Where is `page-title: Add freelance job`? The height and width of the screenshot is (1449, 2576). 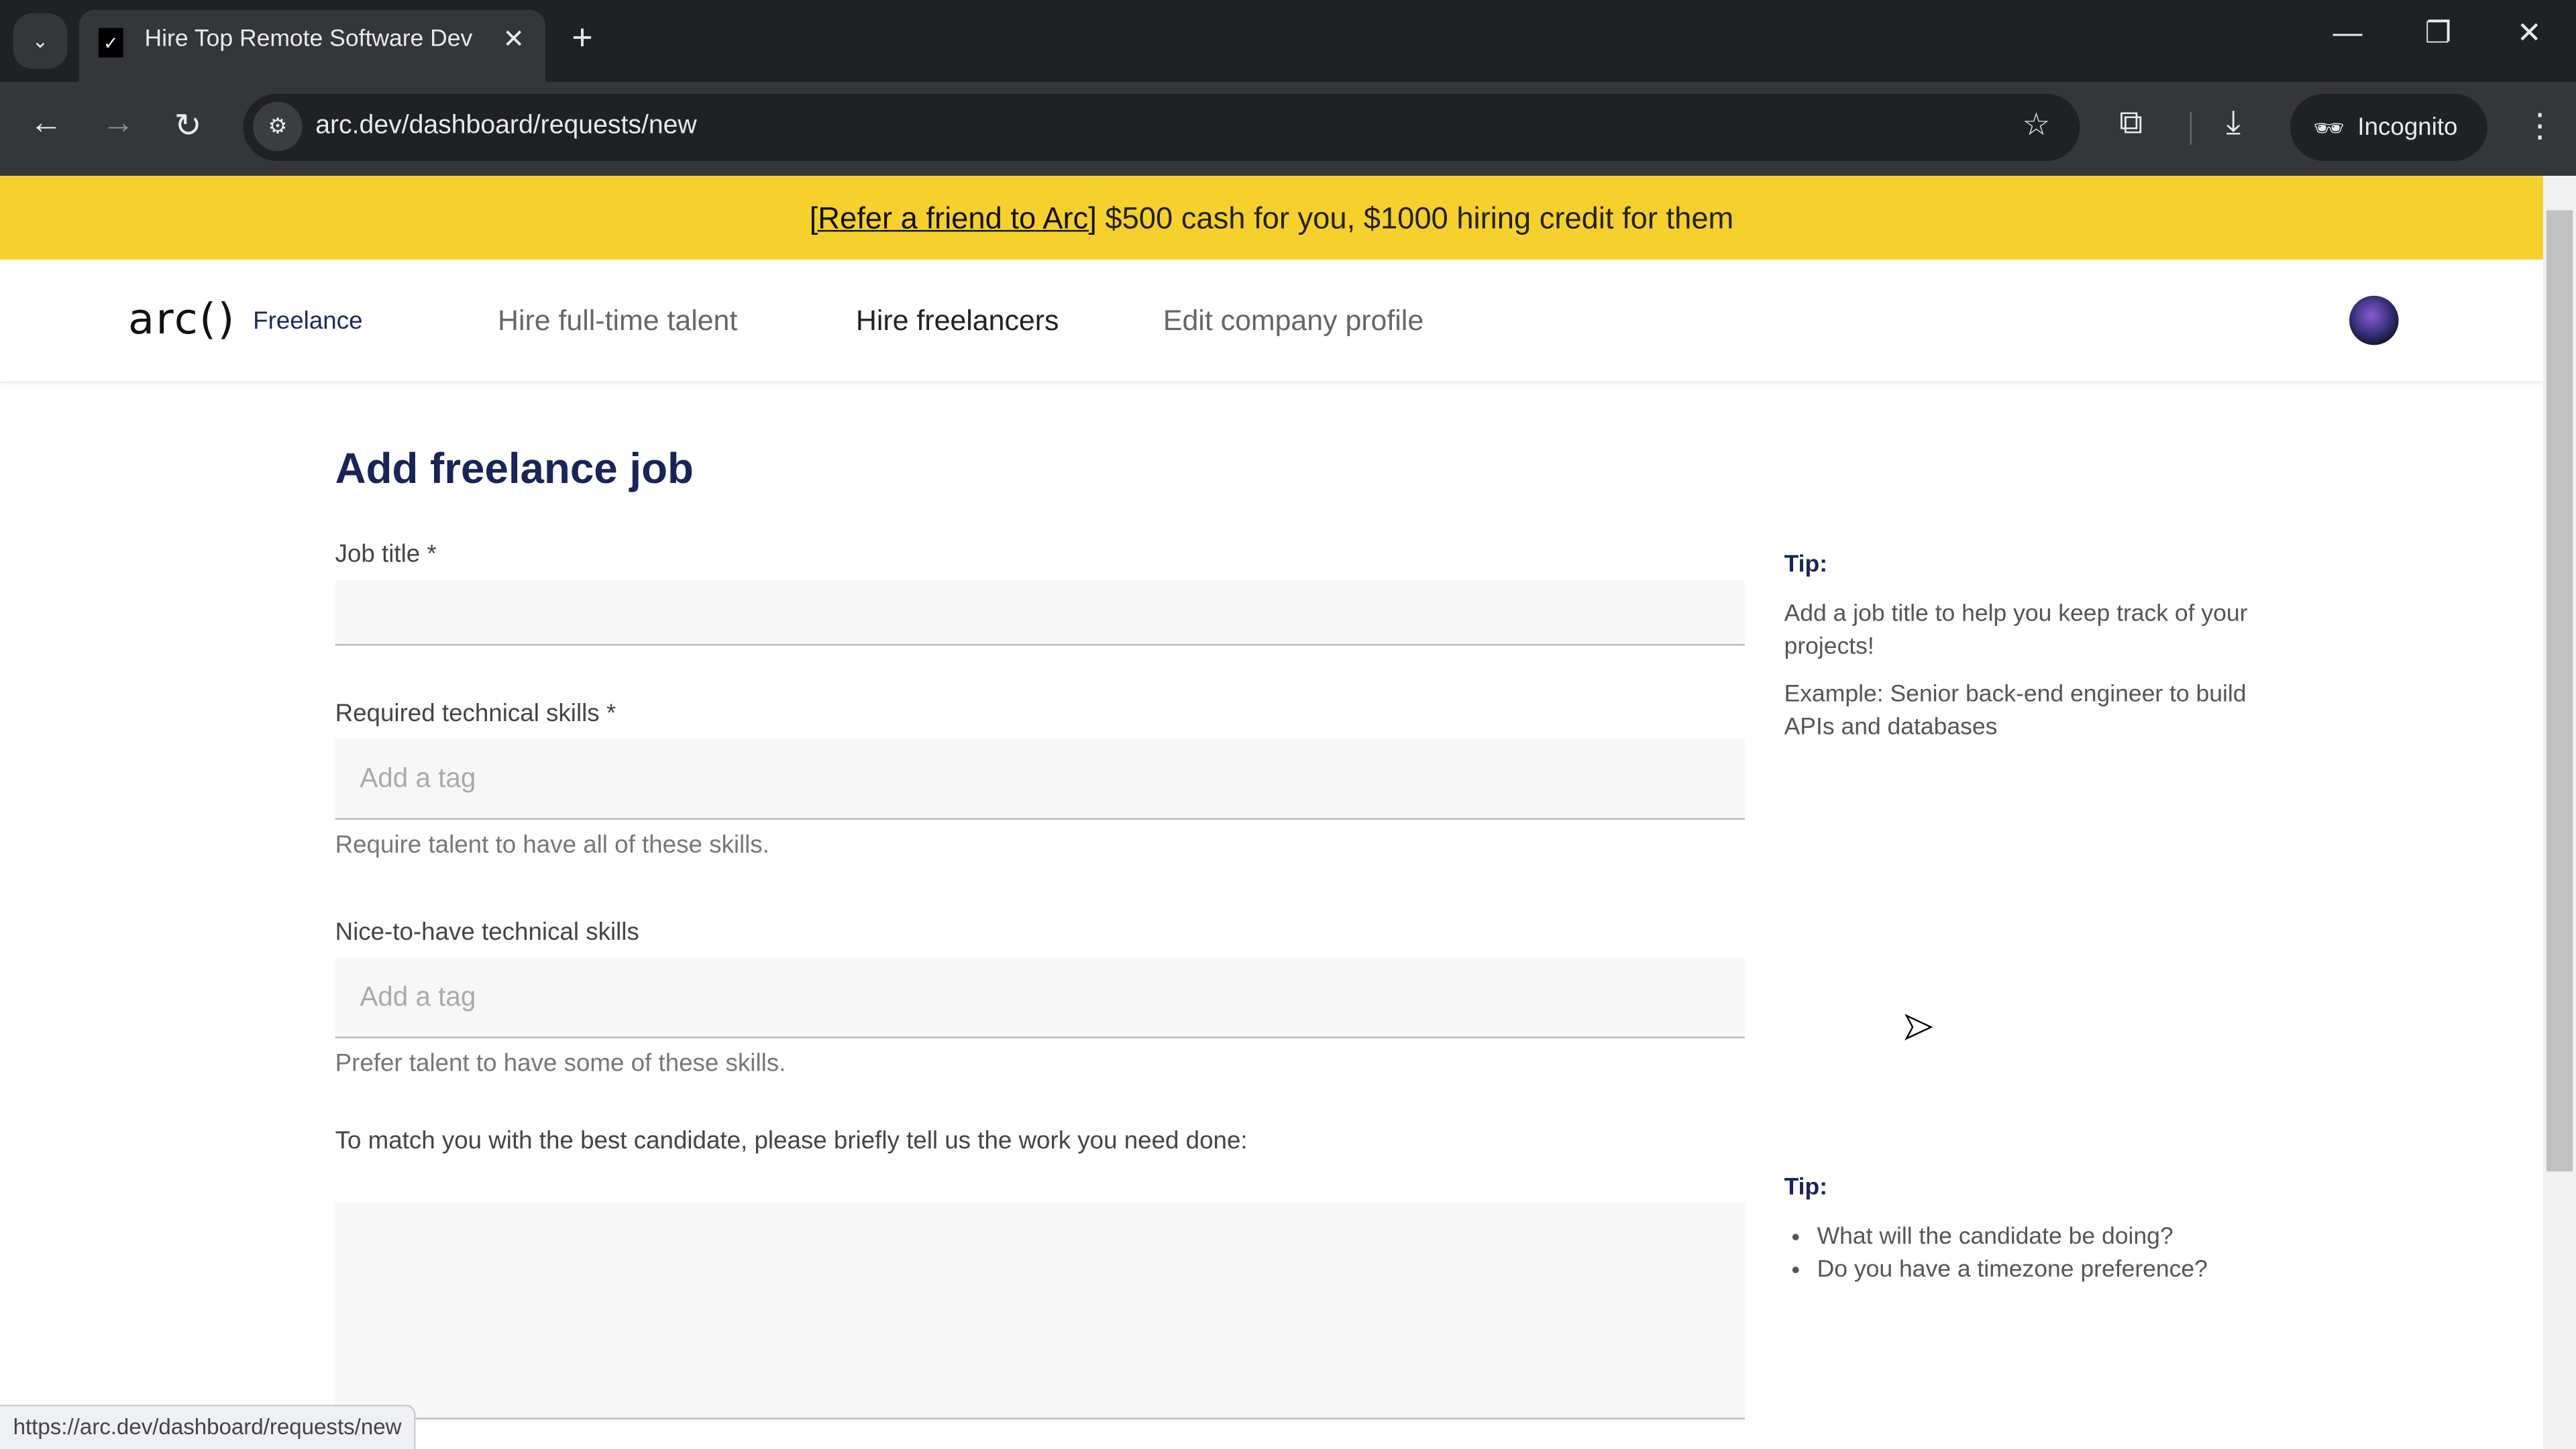 page-title: Add freelance job is located at coordinates (514, 468).